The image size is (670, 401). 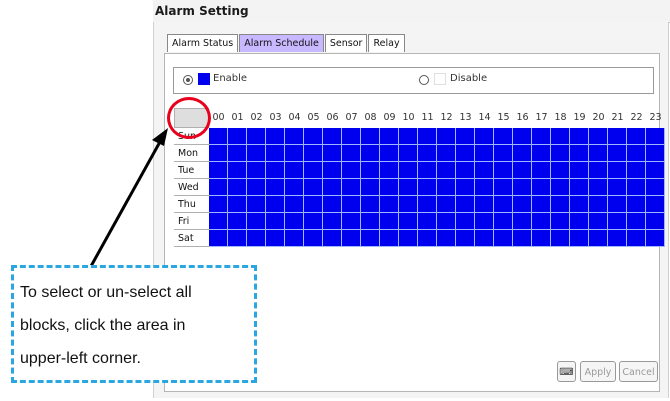 I want to click on hour-label: 11, so click(x=427, y=118).